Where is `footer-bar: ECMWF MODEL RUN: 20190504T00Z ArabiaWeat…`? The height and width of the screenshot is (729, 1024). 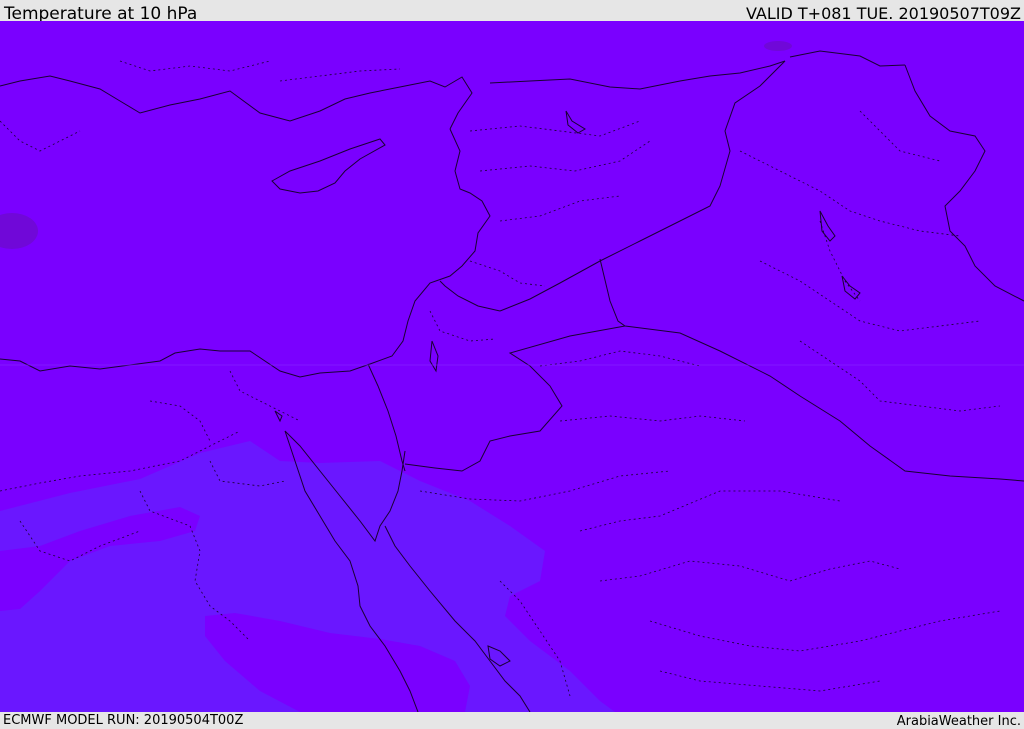
footer-bar: ECMWF MODEL RUN: 20190504T00Z ArabiaWeat… is located at coordinates (512, 720).